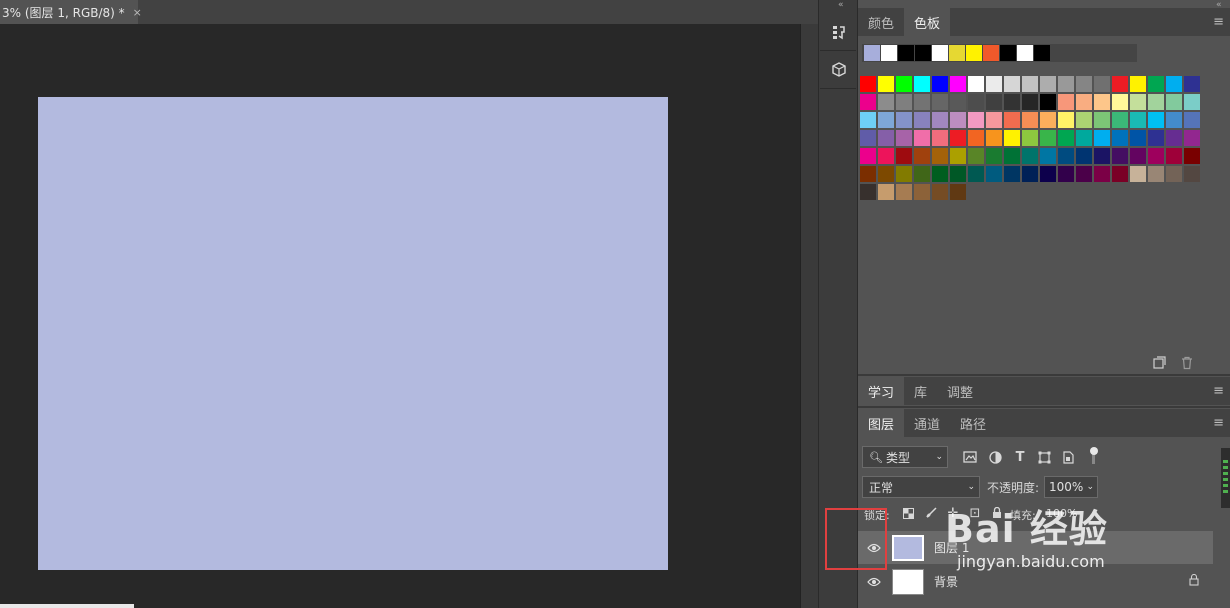 This screenshot has height=608, width=1230. Describe the element at coordinates (920, 391) in the screenshot. I see `tab-libraries: 库` at that location.